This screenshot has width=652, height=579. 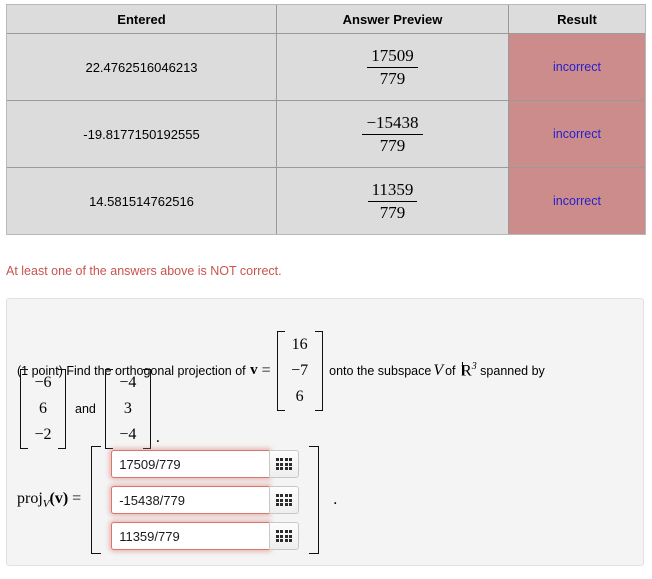 What do you see at coordinates (46, 504) in the screenshot?
I see `proj-subscript: V` at bounding box center [46, 504].